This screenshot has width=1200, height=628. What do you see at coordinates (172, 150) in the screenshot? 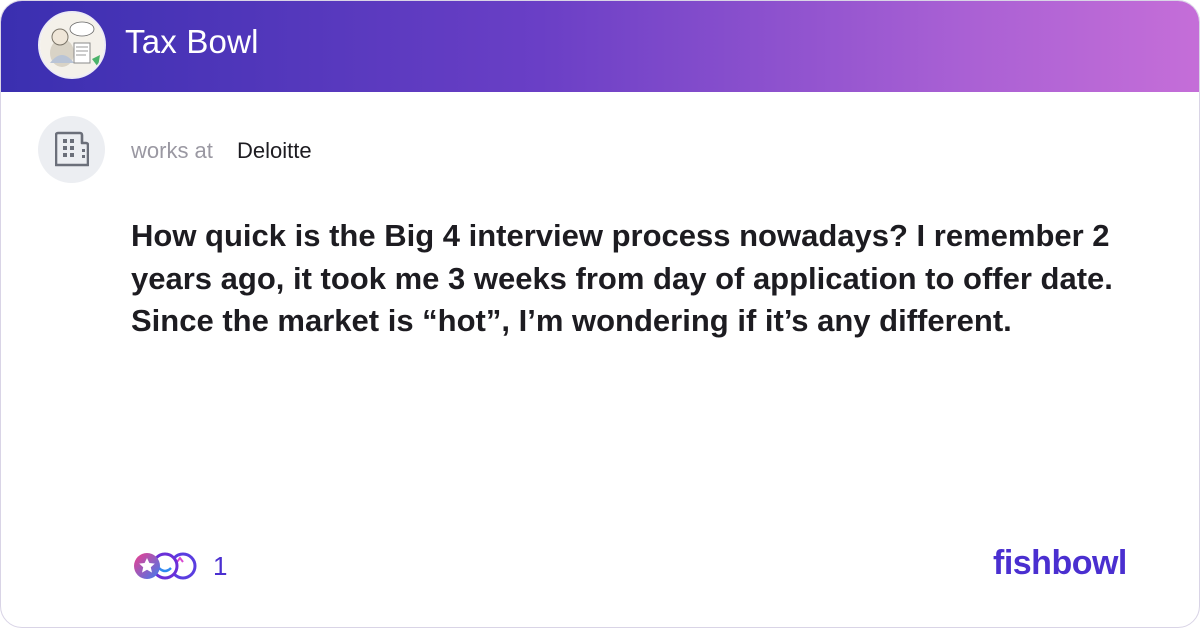
I see `works-at-label: works at` at bounding box center [172, 150].